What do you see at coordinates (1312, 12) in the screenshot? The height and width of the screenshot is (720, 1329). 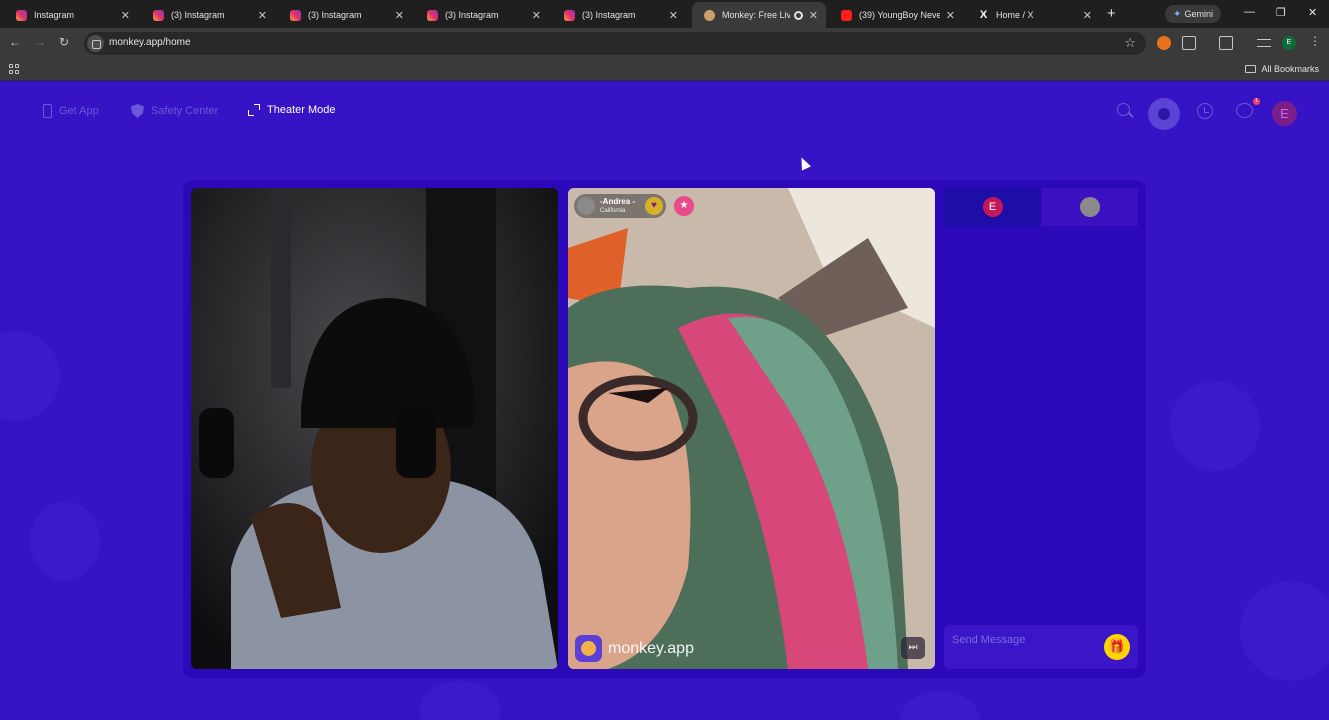 I see `window-close-icon: ✕` at bounding box center [1312, 12].